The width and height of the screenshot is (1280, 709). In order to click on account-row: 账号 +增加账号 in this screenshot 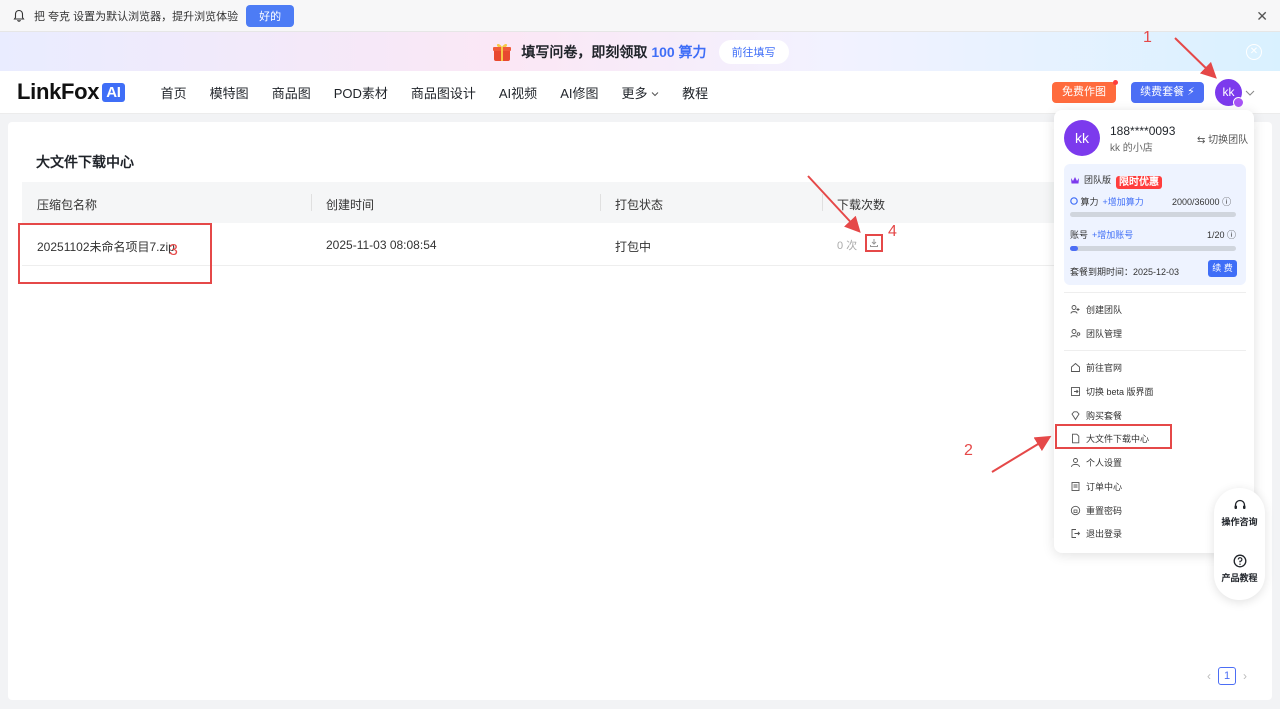, I will do `click(1102, 235)`.